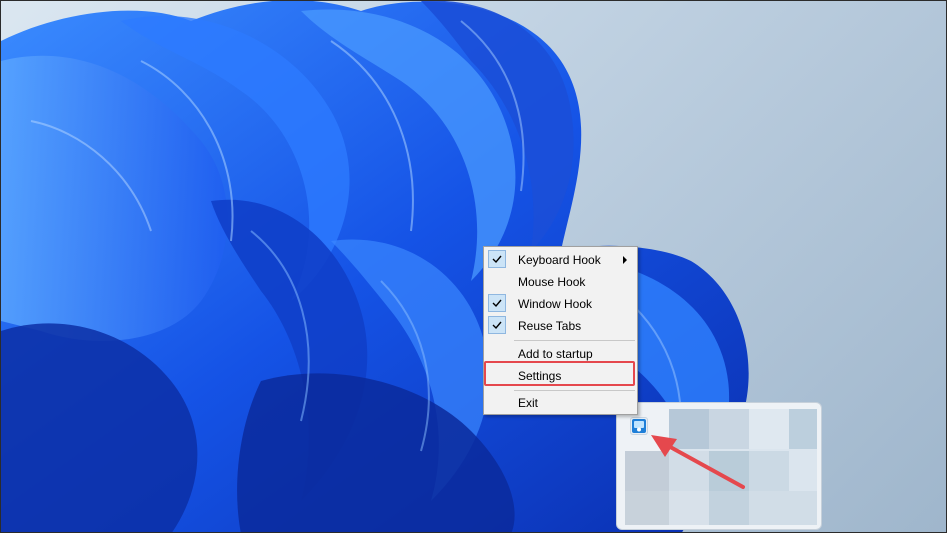 Image resolution: width=947 pixels, height=533 pixels. I want to click on menu-item-keyboard-hook: Keyboard Hook, so click(560, 260).